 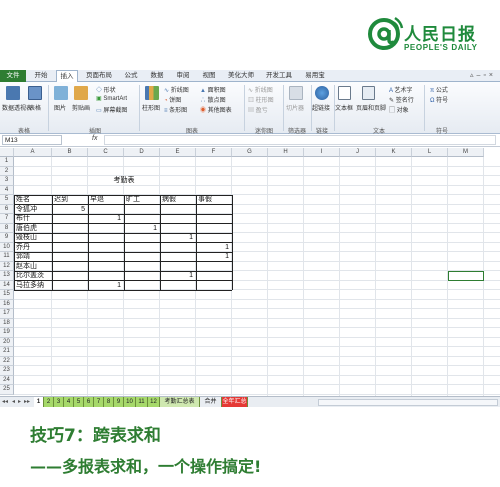 What do you see at coordinates (7, 380) in the screenshot?
I see `row-header: 24` at bounding box center [7, 380].